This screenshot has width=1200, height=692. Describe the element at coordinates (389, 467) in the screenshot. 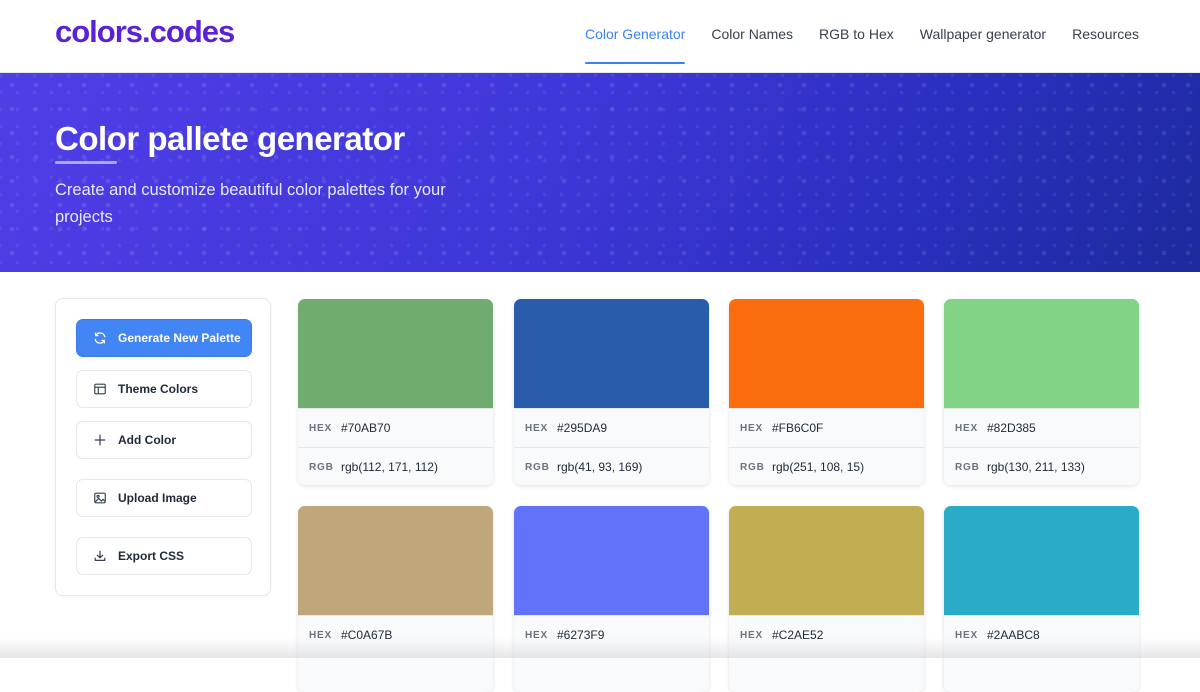

I see `rgb-value: rgb(112, 171, 112)` at that location.